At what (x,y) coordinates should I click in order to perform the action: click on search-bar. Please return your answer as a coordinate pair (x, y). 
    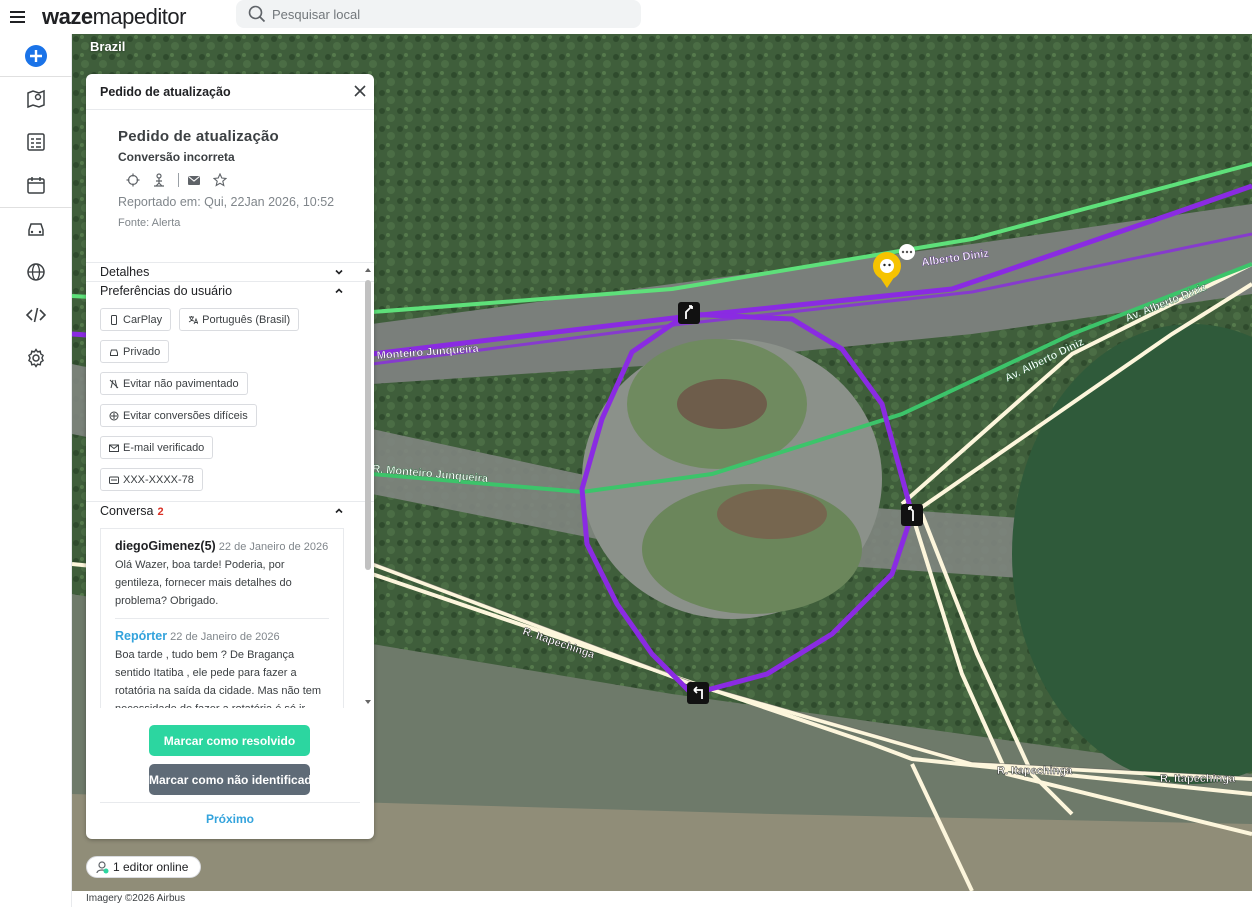
    Looking at the image, I should click on (438, 14).